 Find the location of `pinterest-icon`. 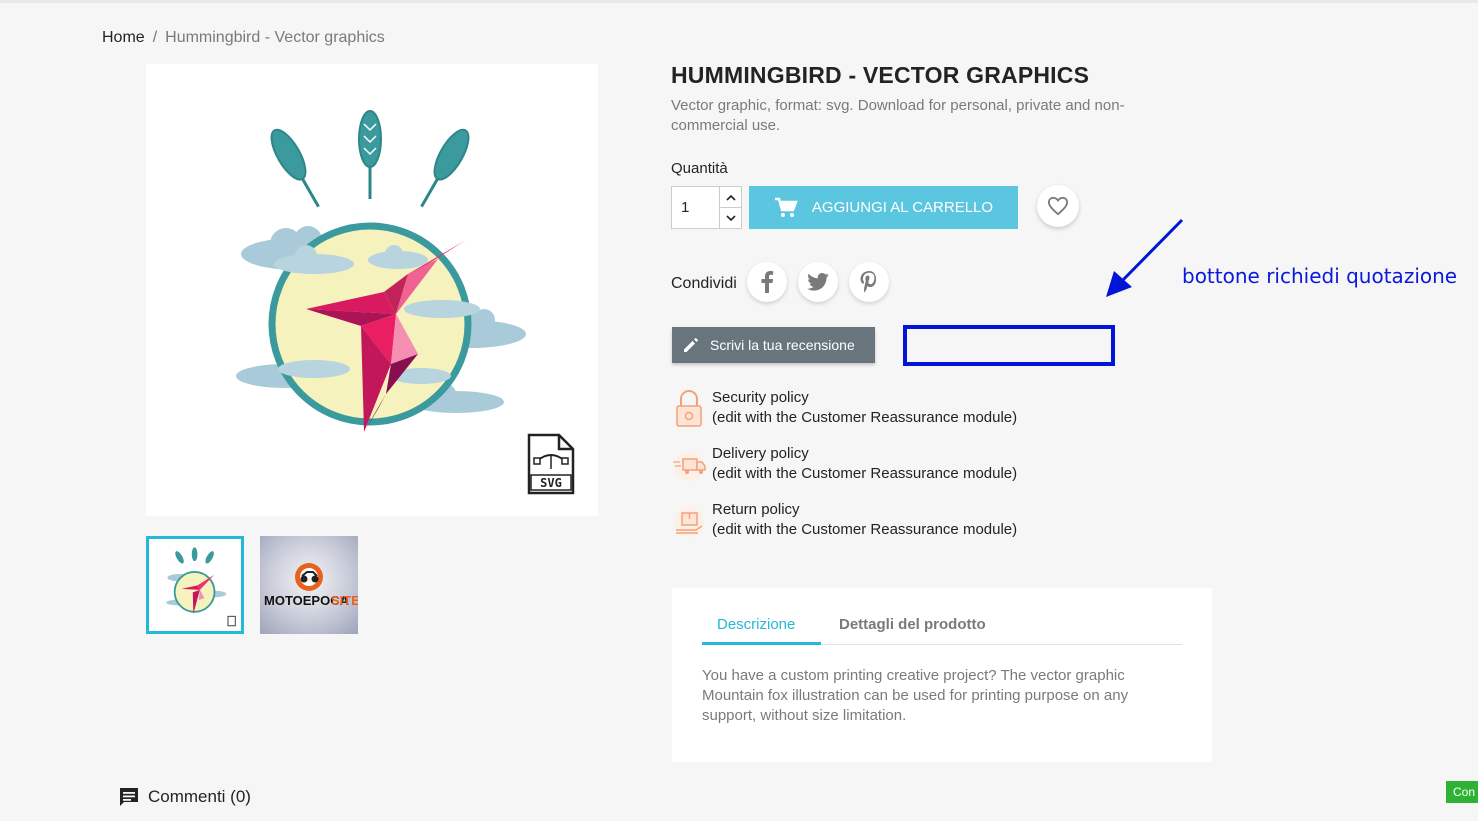

pinterest-icon is located at coordinates (868, 282).